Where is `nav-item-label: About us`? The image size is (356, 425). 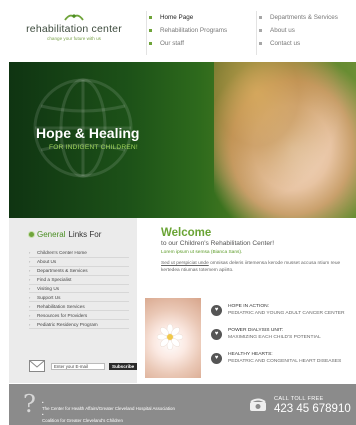
nav-item-label: About us is located at coordinates (282, 30).